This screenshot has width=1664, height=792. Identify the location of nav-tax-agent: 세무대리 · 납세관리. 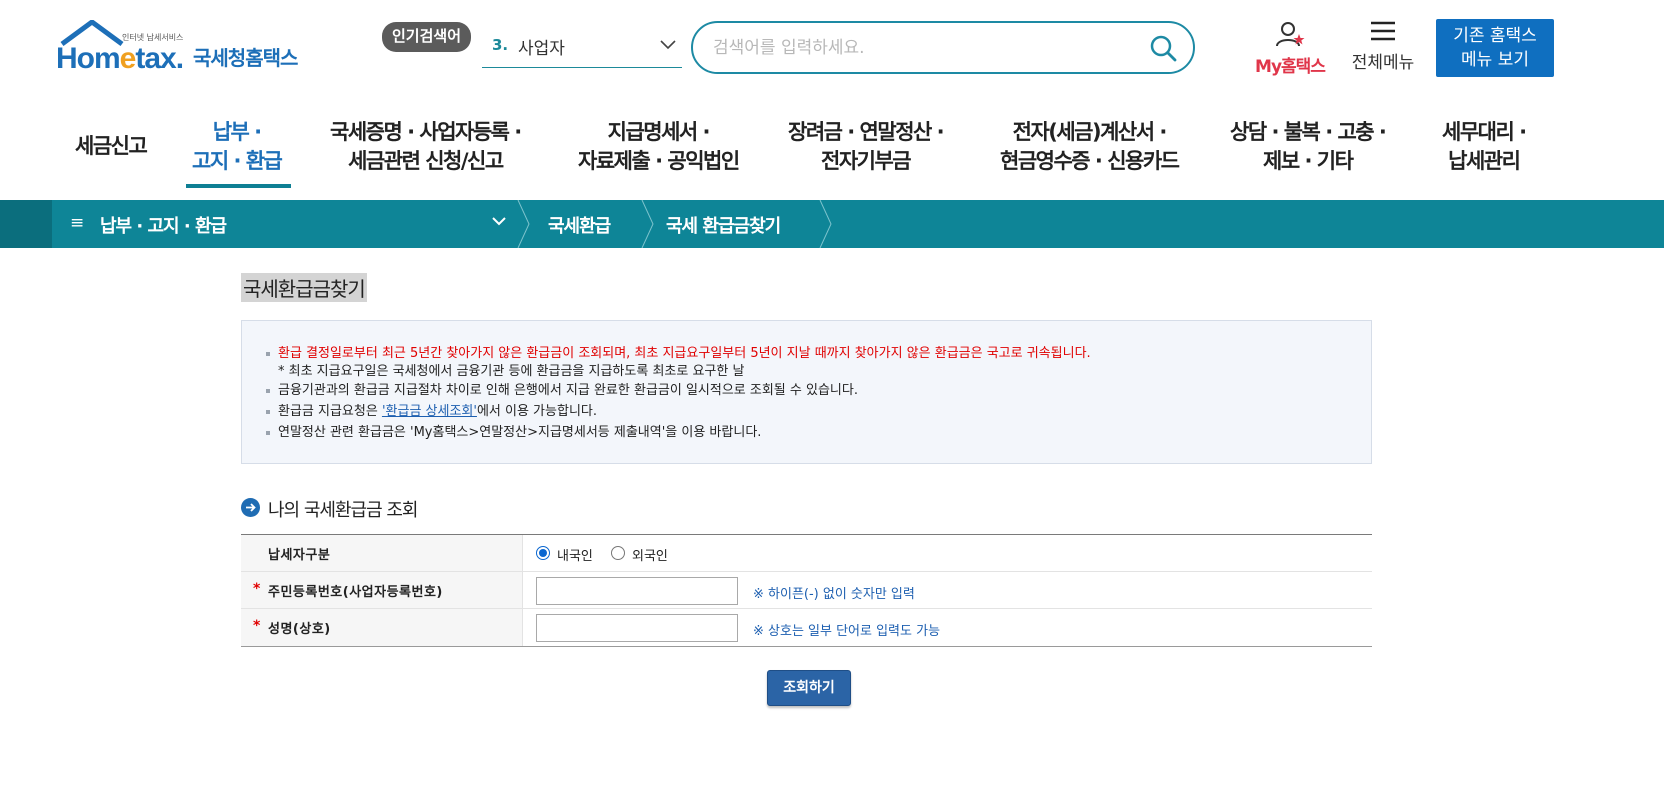
(1484, 147).